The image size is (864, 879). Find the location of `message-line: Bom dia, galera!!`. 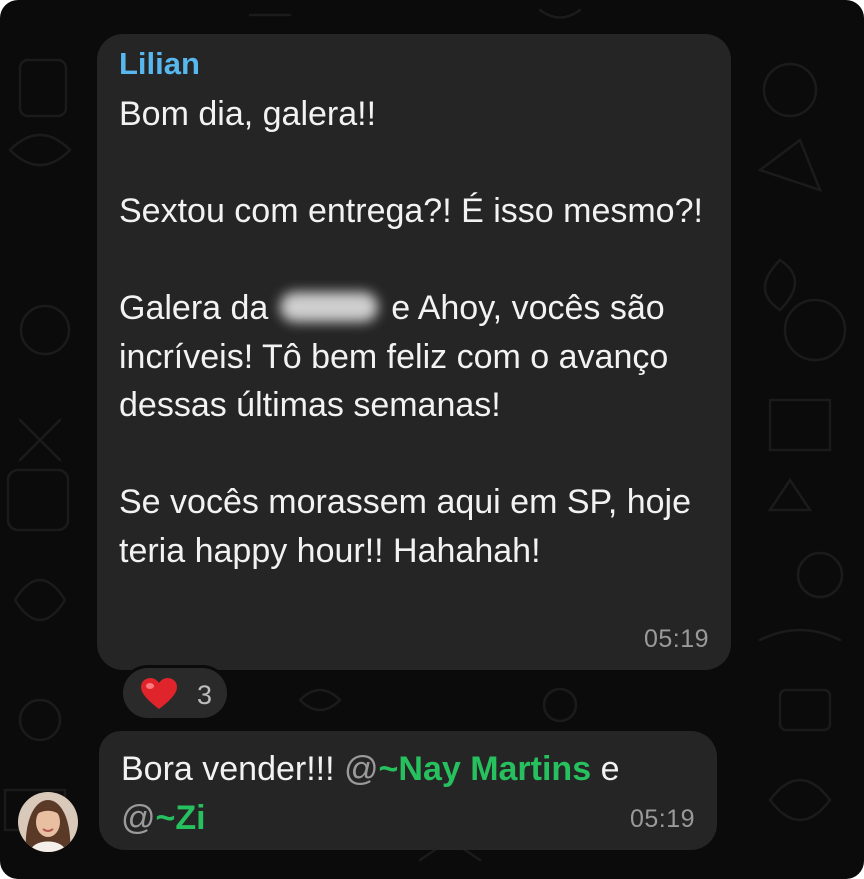

message-line: Bom dia, galera!! is located at coordinates (248, 114).